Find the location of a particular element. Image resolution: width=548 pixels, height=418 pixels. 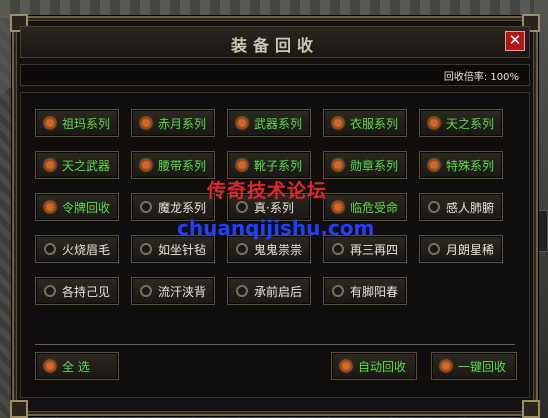

category-button: 如坐针毡 is located at coordinates (173, 249).